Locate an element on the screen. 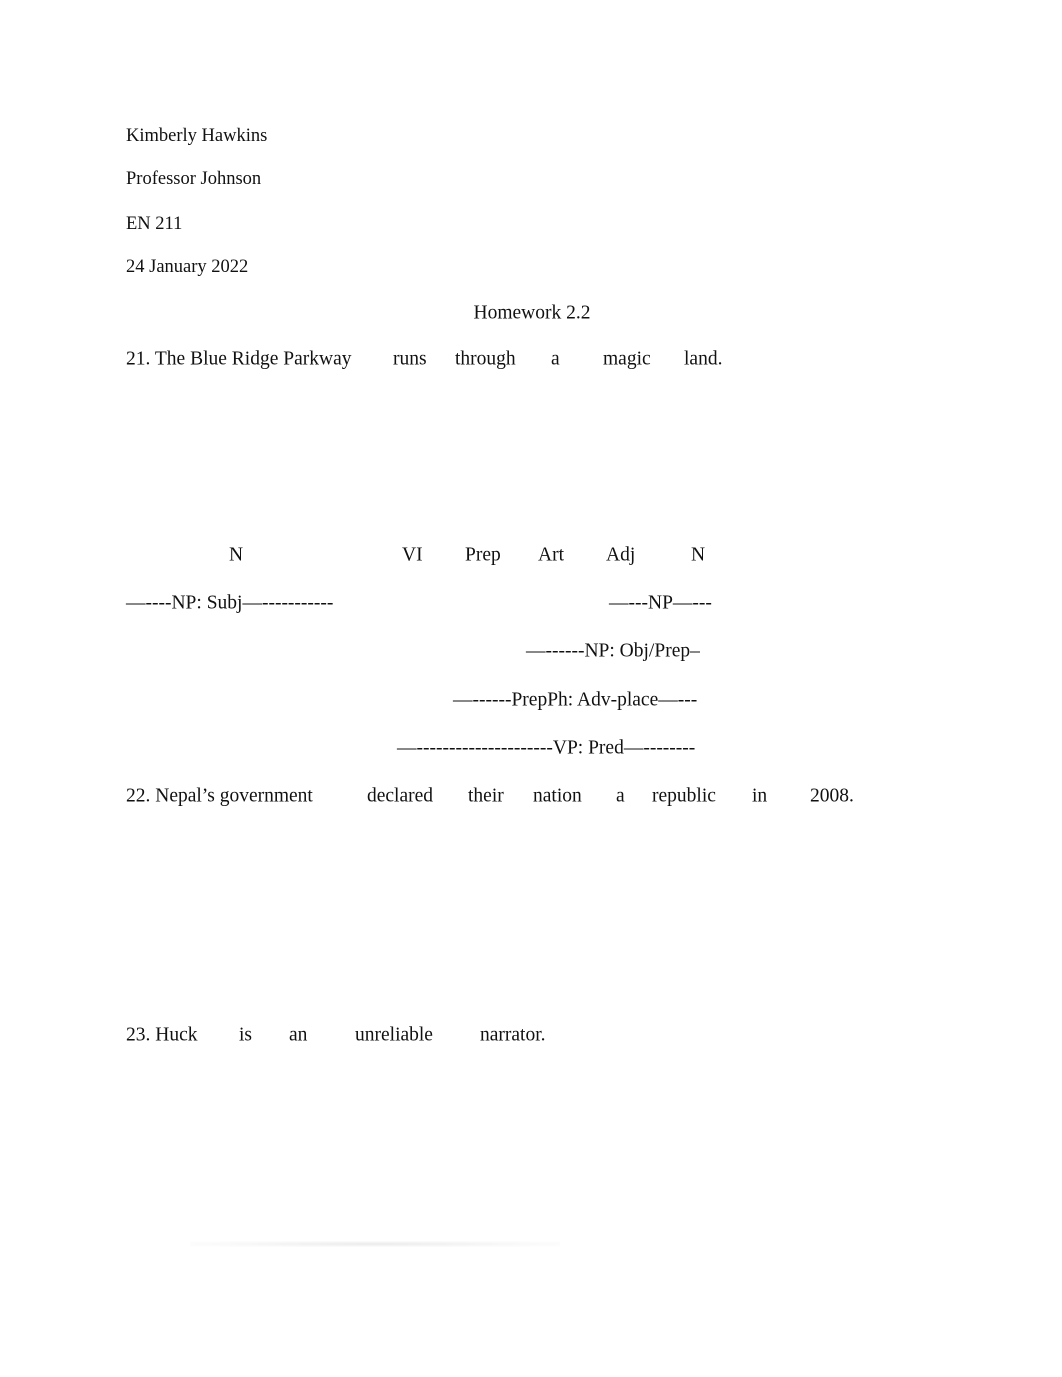  pos-tag: VI is located at coordinates (412, 555).